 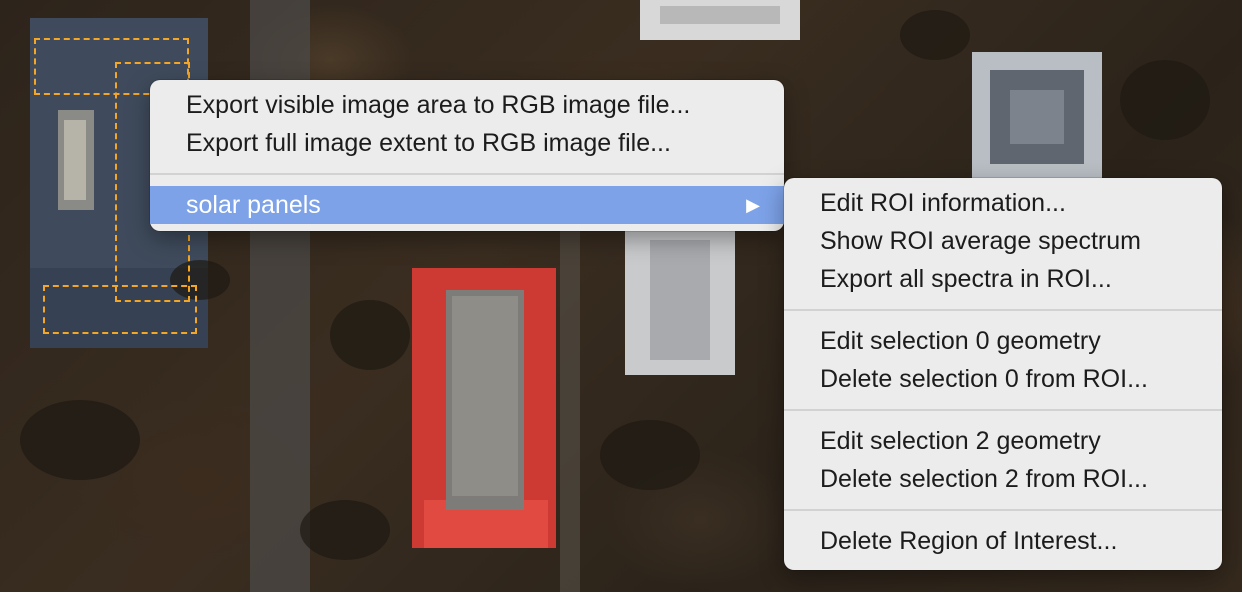 I want to click on building-courtyard, so click(x=75, y=160).